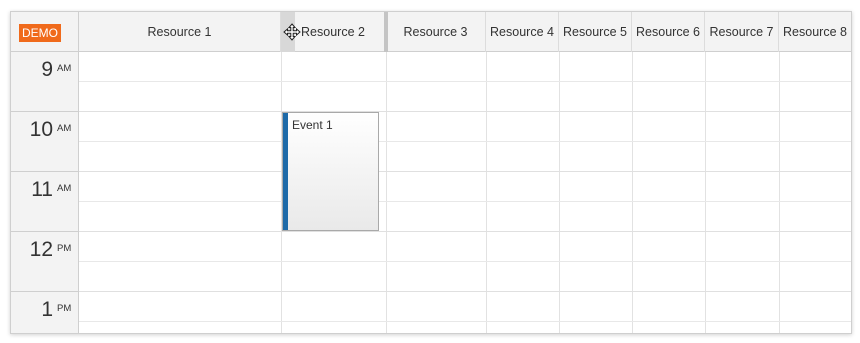 This screenshot has width=860, height=343. I want to click on event-box: Event 1, so click(330, 171).